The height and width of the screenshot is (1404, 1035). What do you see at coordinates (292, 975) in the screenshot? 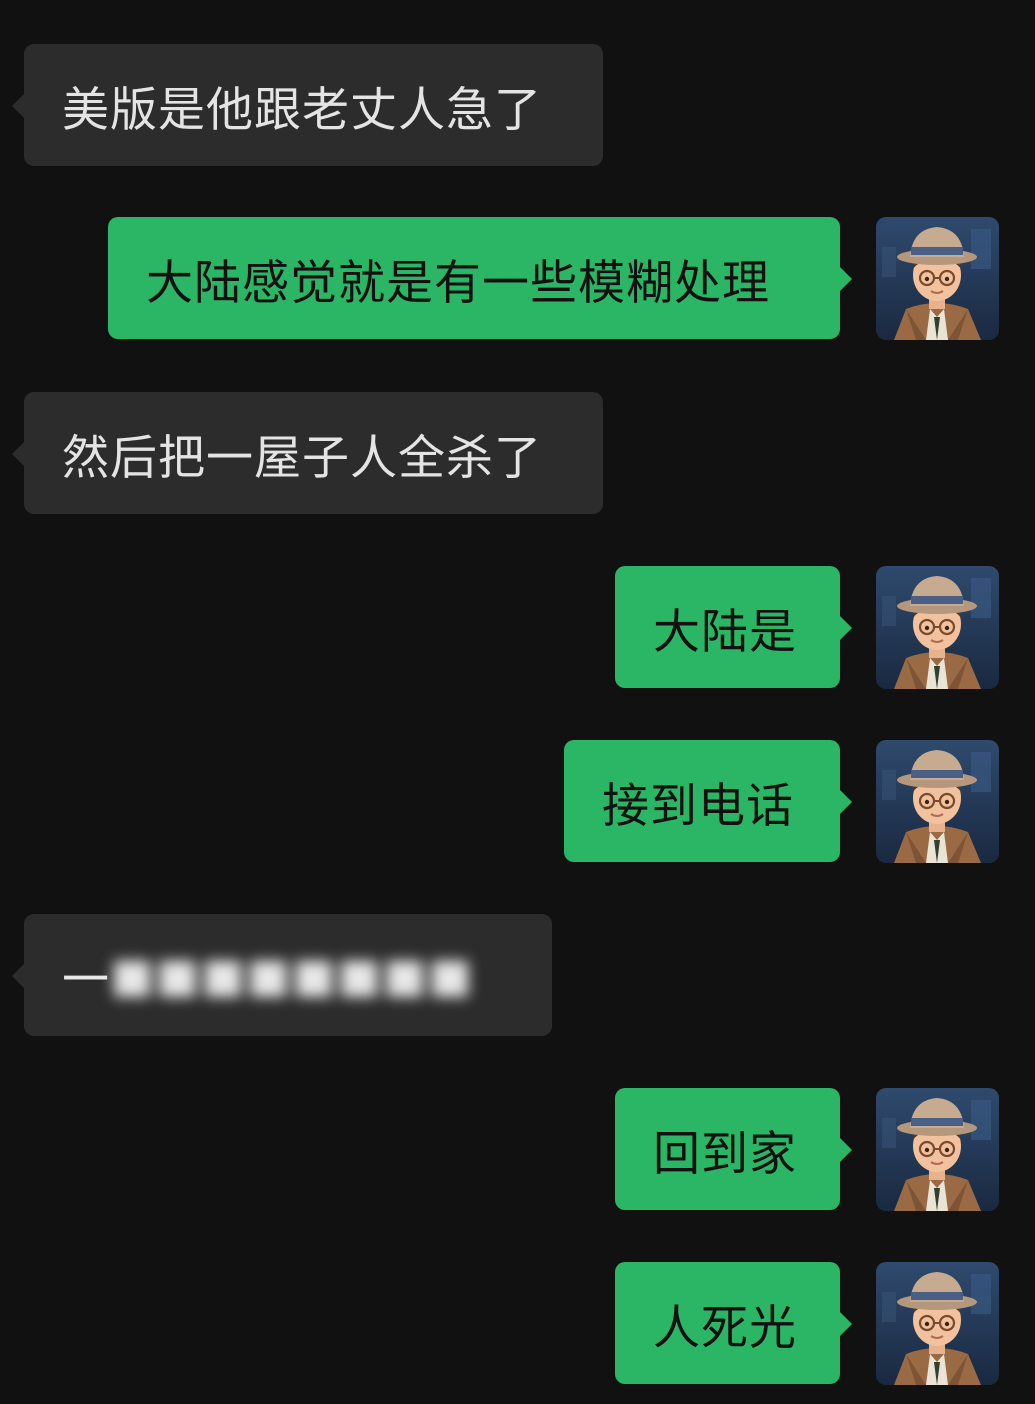
I see `blurred-text-mask: ■■■■■■■■` at bounding box center [292, 975].